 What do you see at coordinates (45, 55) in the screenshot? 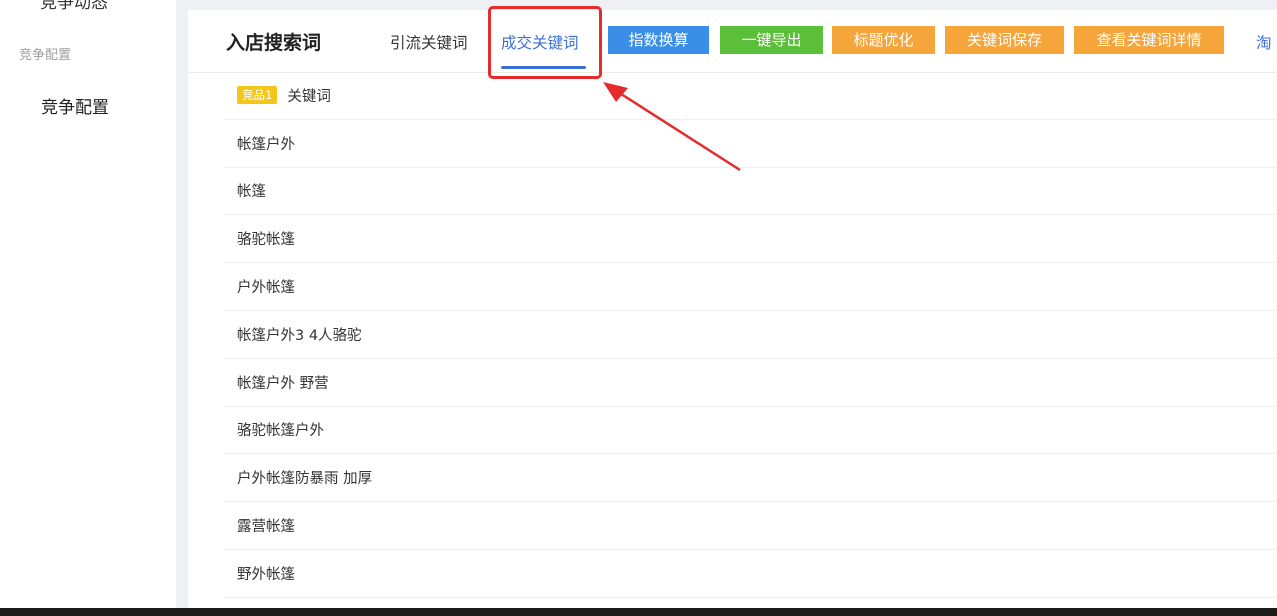
I see `sidebar-group-label: 竞争配置` at bounding box center [45, 55].